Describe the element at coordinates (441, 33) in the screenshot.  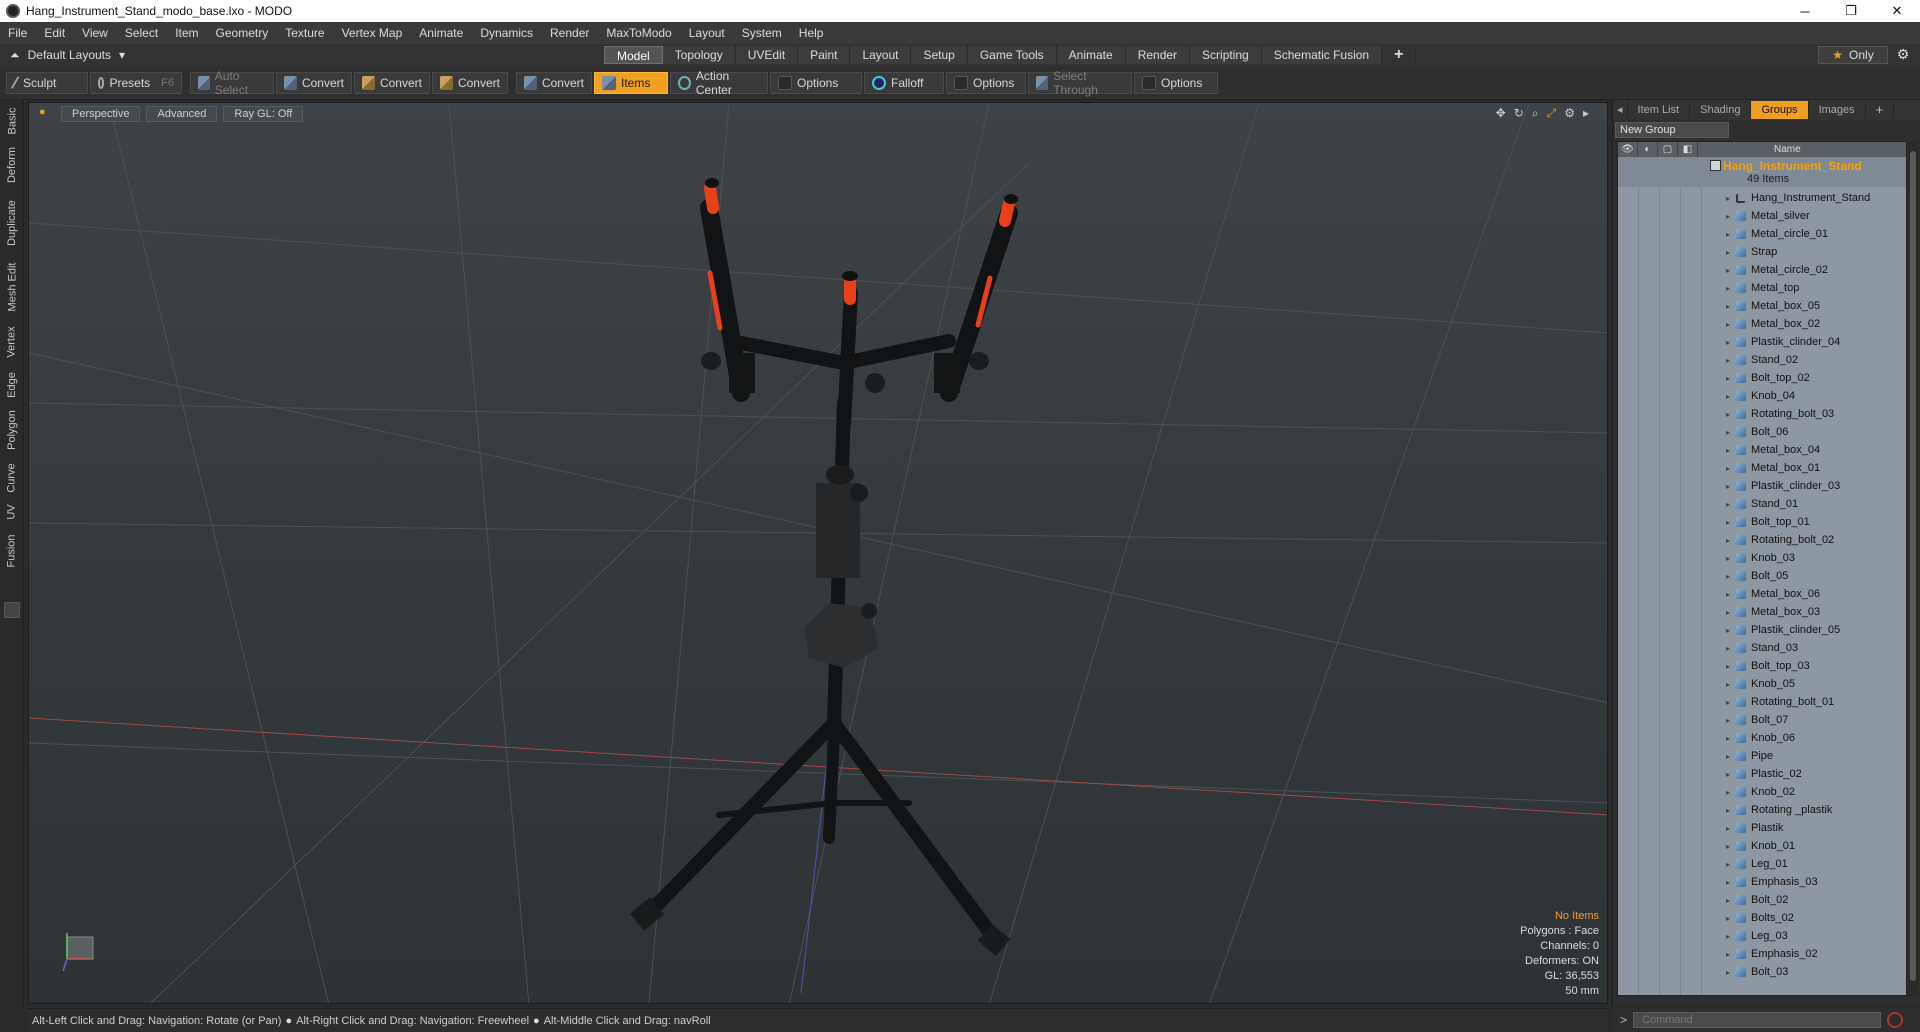
I see `menu-animate: Animate` at that location.